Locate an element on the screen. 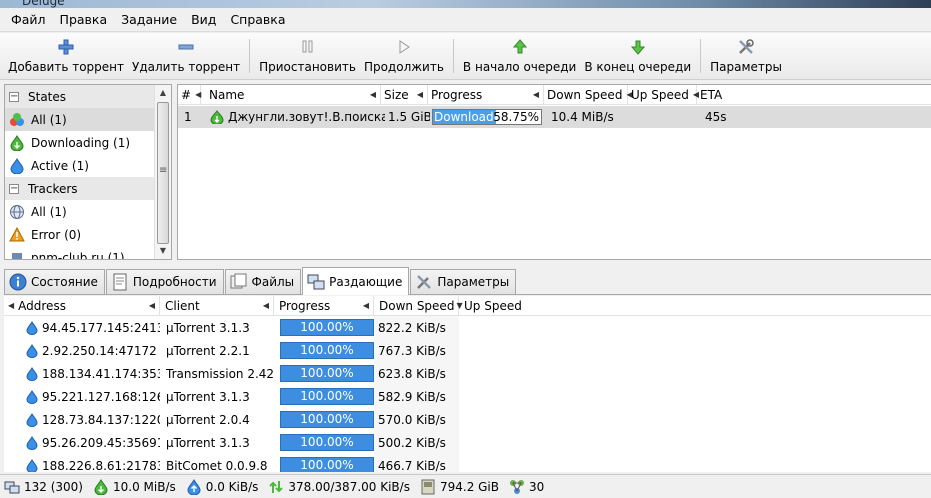 The image size is (931, 498). menu-edit: Правка is located at coordinates (84, 20).